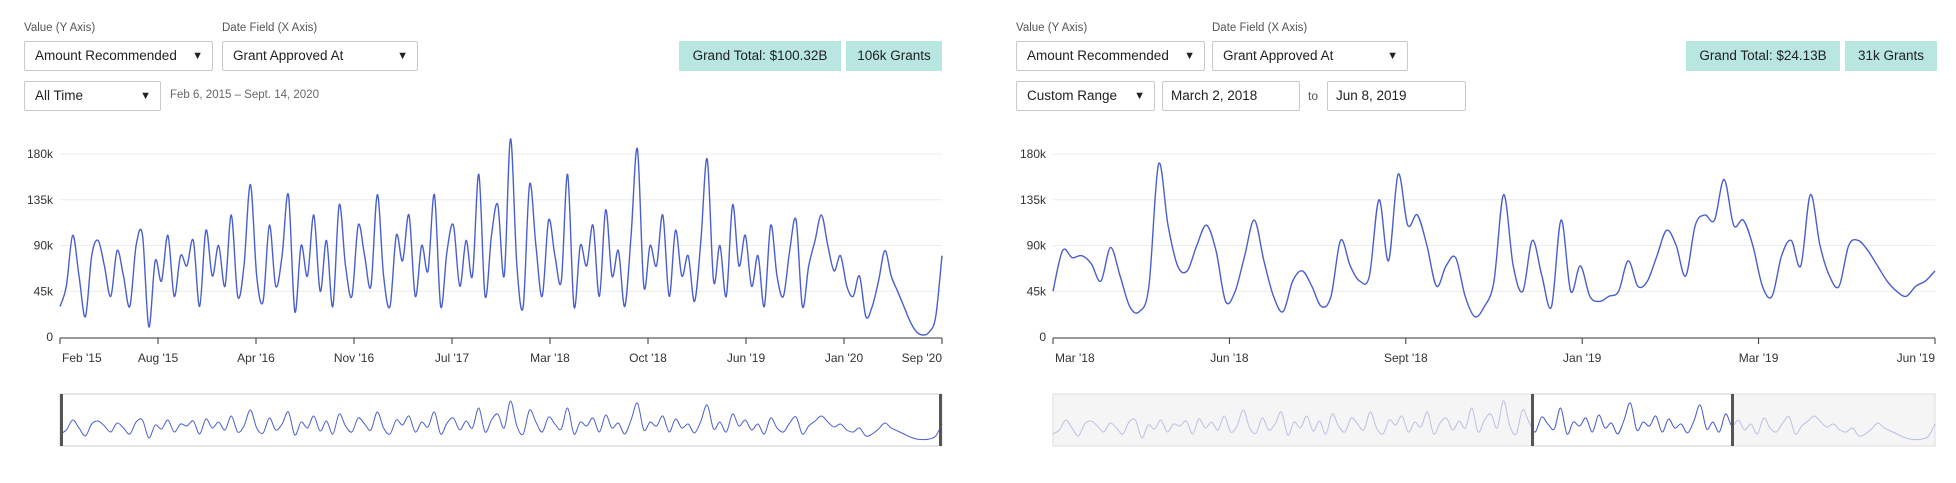 The image size is (1956, 483). I want to click on x-tick-label: Oct '18, so click(648, 358).